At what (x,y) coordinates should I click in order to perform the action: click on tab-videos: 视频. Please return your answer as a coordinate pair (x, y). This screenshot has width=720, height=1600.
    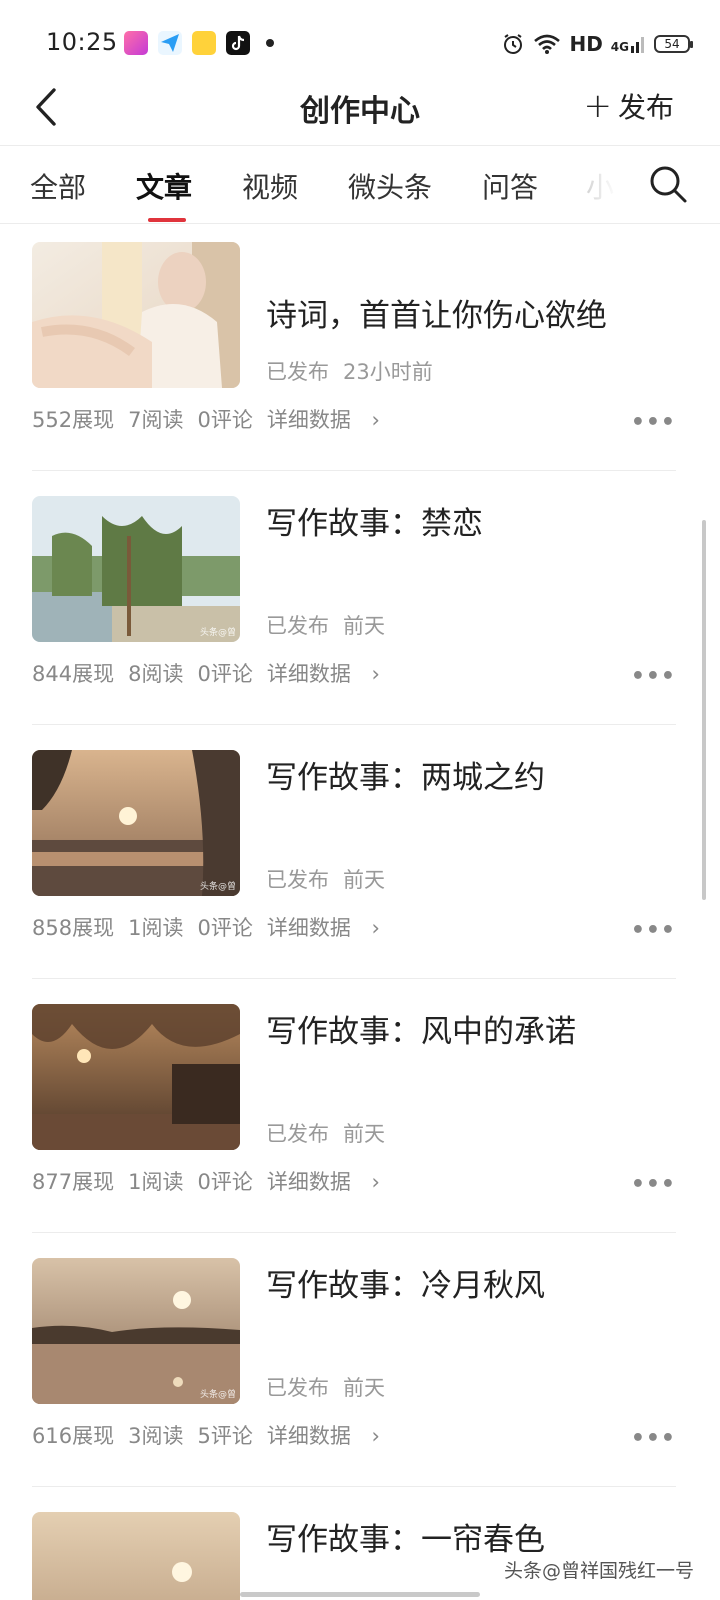
    Looking at the image, I should click on (270, 186).